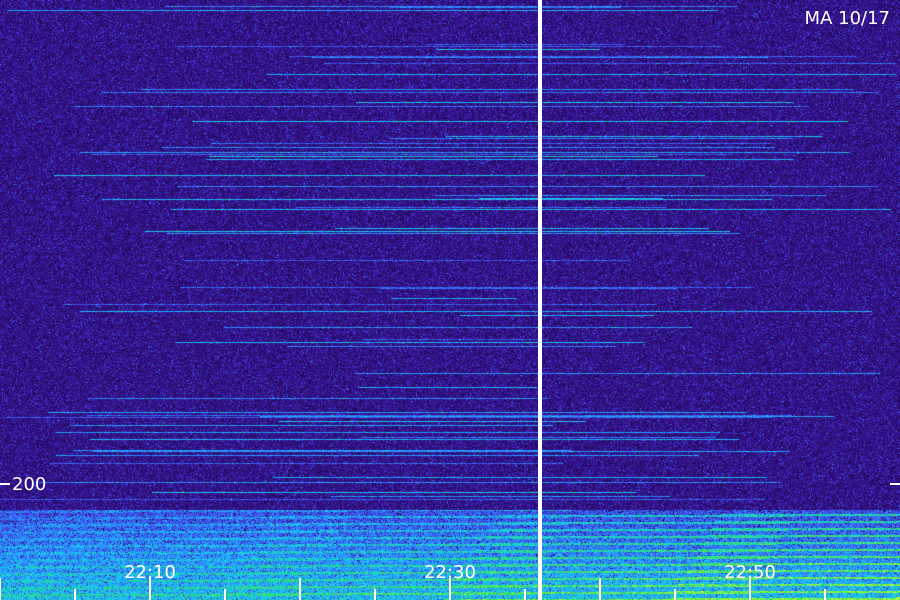  Describe the element at coordinates (847, 18) in the screenshot. I see `chart-title: MA 10/17` at that location.